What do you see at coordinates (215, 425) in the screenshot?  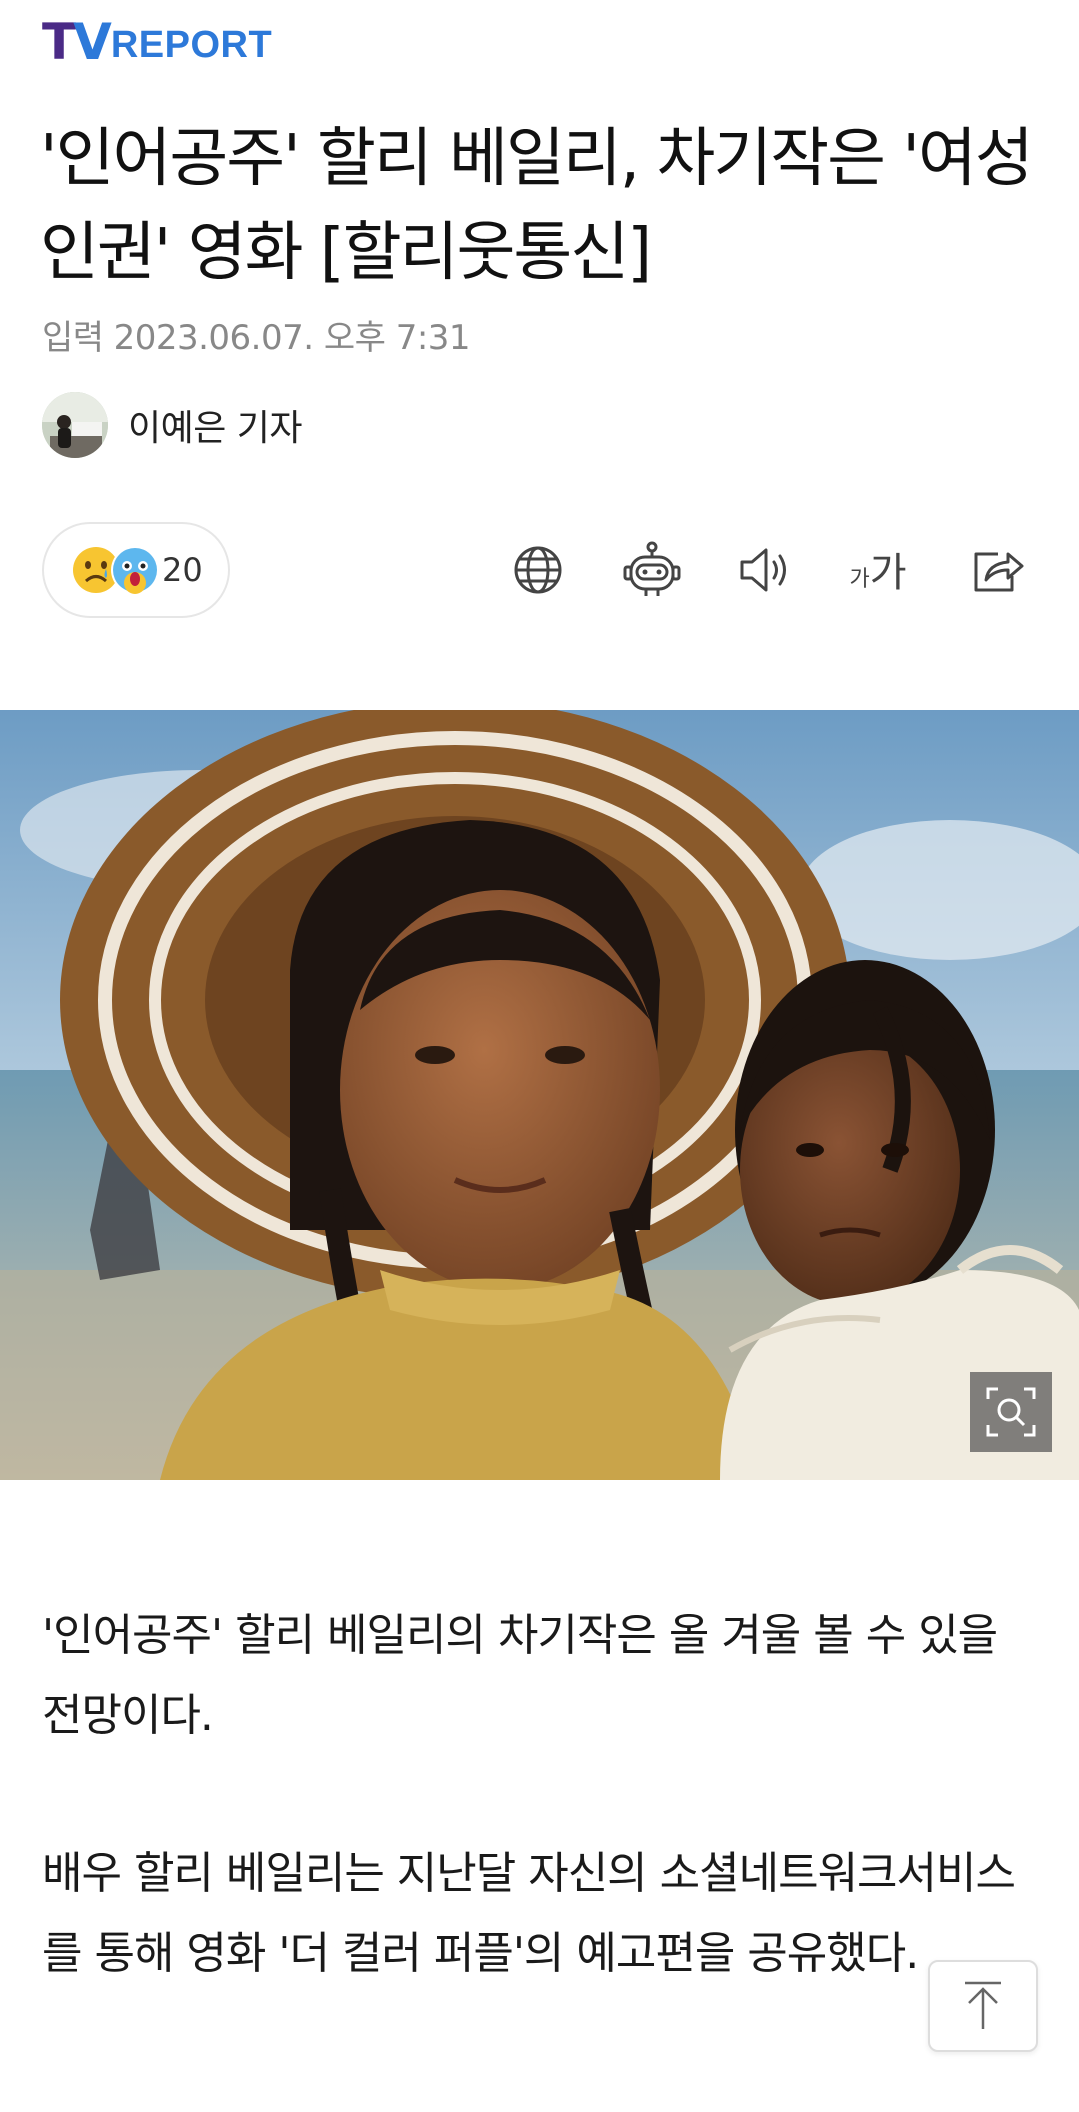 I see `author-name: 이예은 기자` at bounding box center [215, 425].